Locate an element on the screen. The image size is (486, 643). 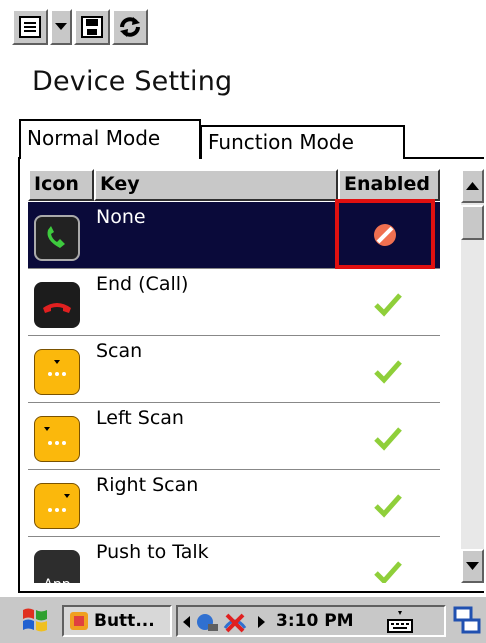
key-label: Scan is located at coordinates (119, 351).